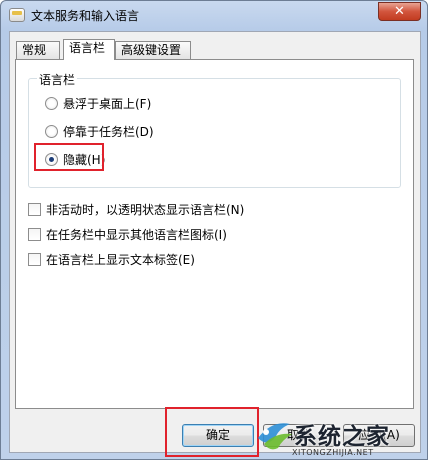 This screenshot has height=462, width=430. I want to click on radio-docked-in-taskbar, so click(51, 131).